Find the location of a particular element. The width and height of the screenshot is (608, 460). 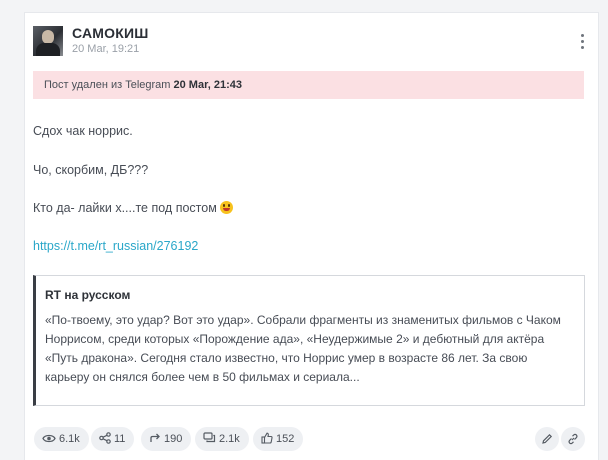

comments-icon is located at coordinates (209, 437).